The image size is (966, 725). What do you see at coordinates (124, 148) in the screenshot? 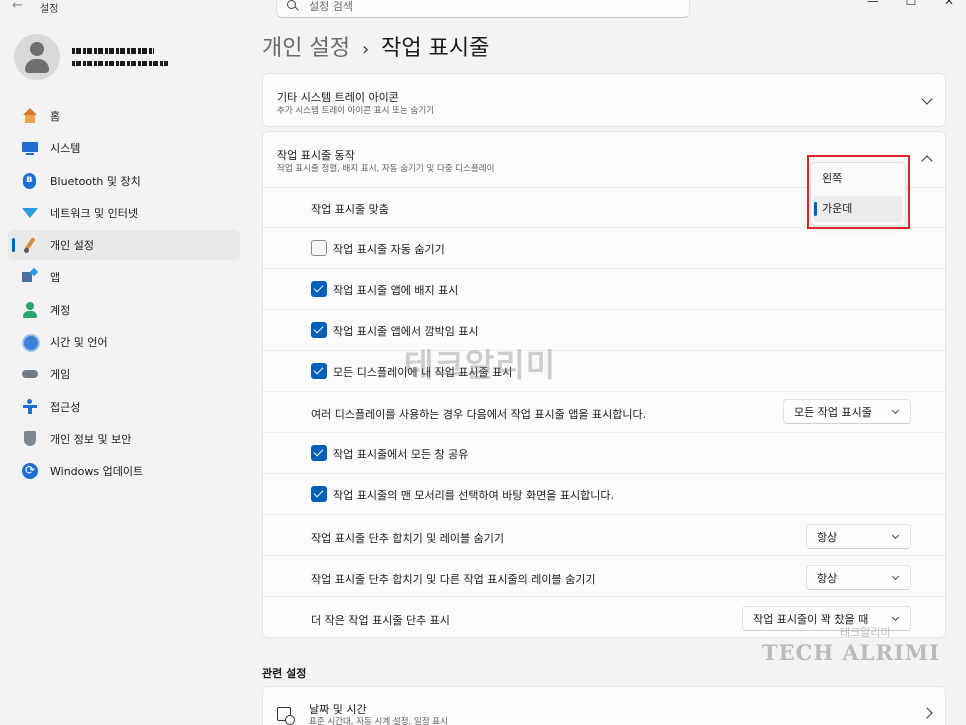
I see `sidebar-item-system: 시스템` at bounding box center [124, 148].